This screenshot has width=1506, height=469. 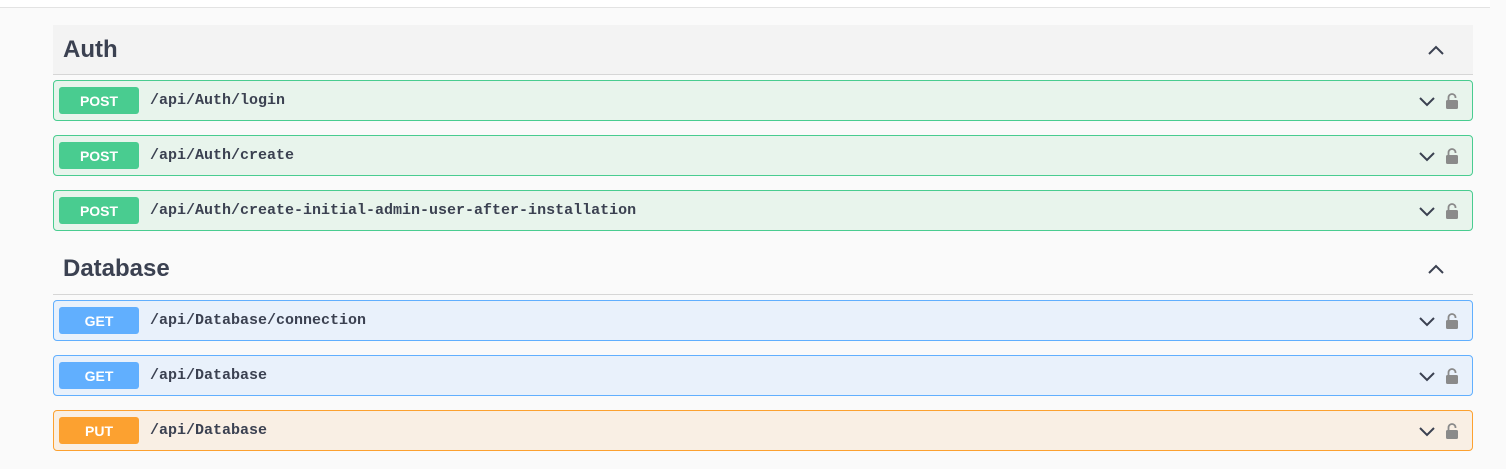 What do you see at coordinates (99, 430) in the screenshot?
I see `method-badge: PUT` at bounding box center [99, 430].